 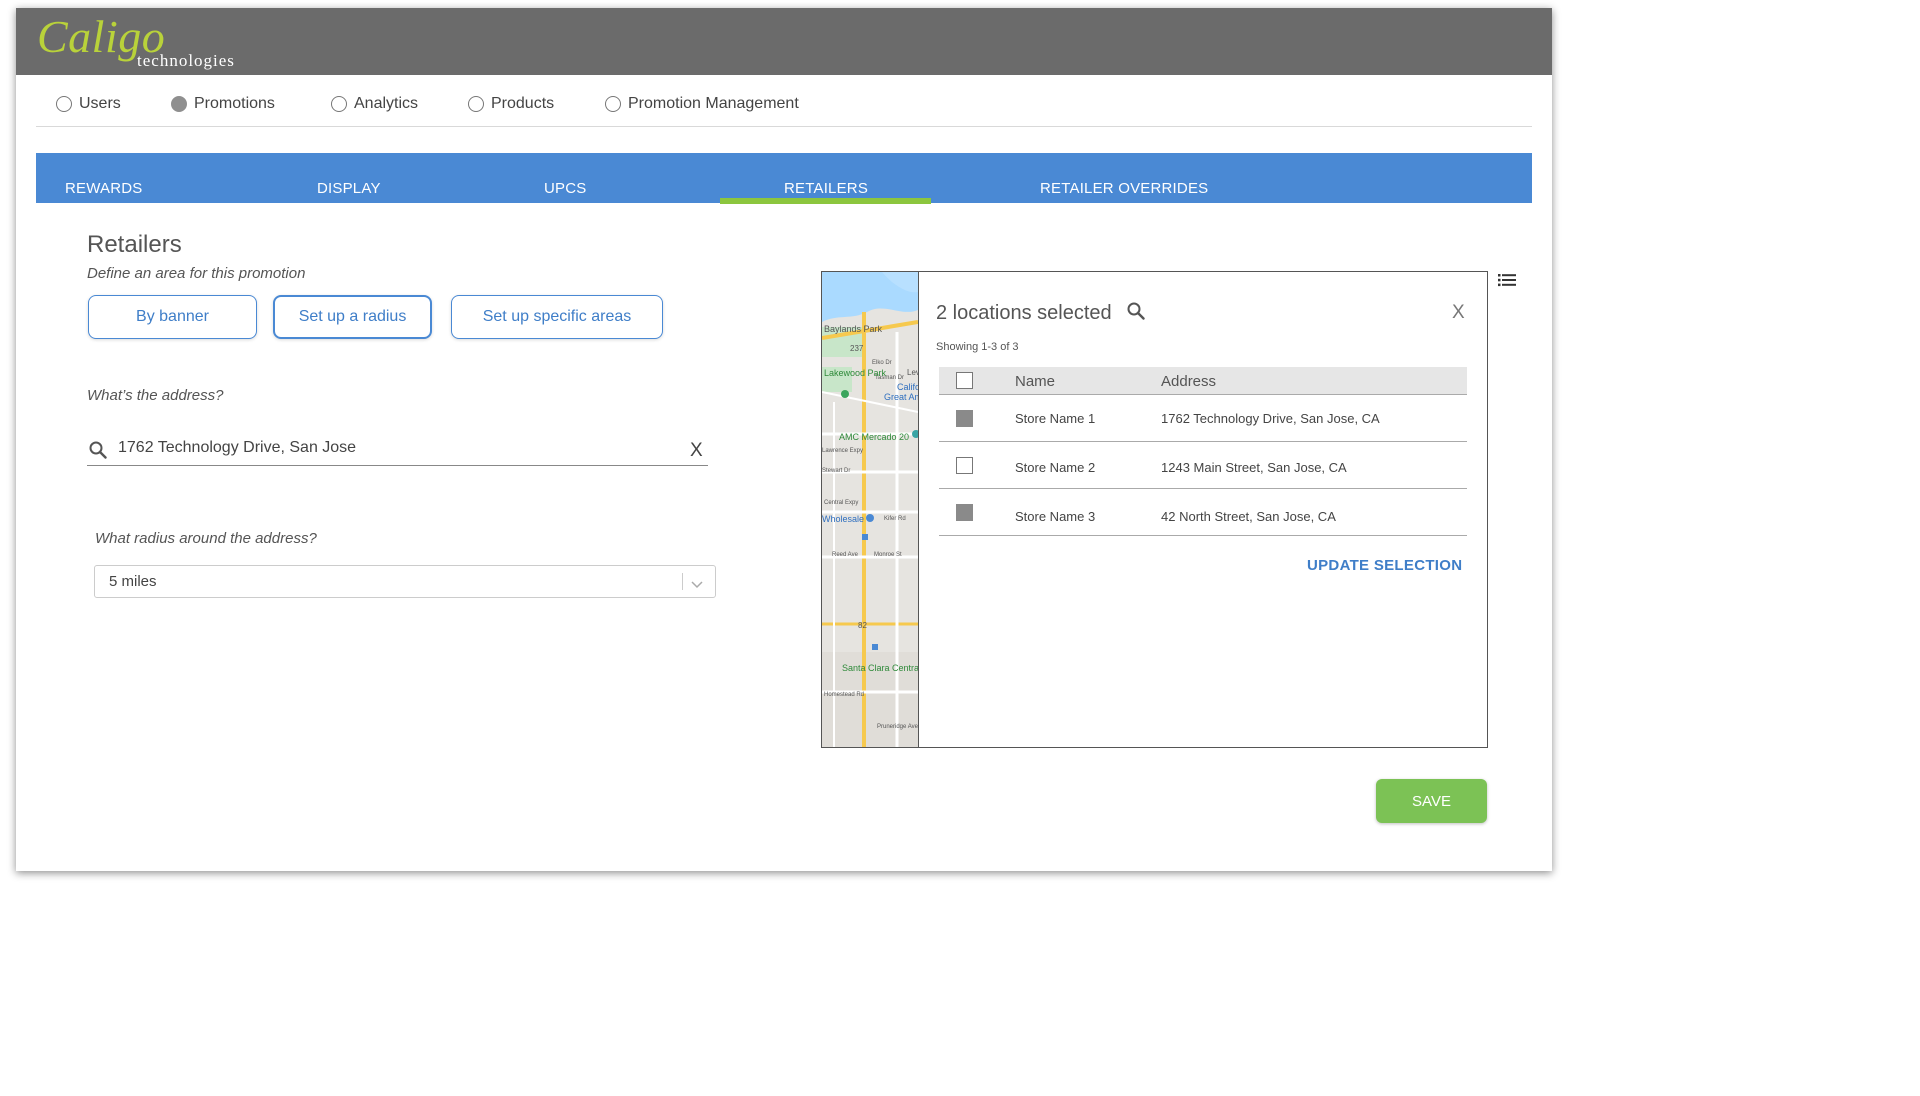 I want to click on map-label: Baylands Park, so click(x=853, y=329).